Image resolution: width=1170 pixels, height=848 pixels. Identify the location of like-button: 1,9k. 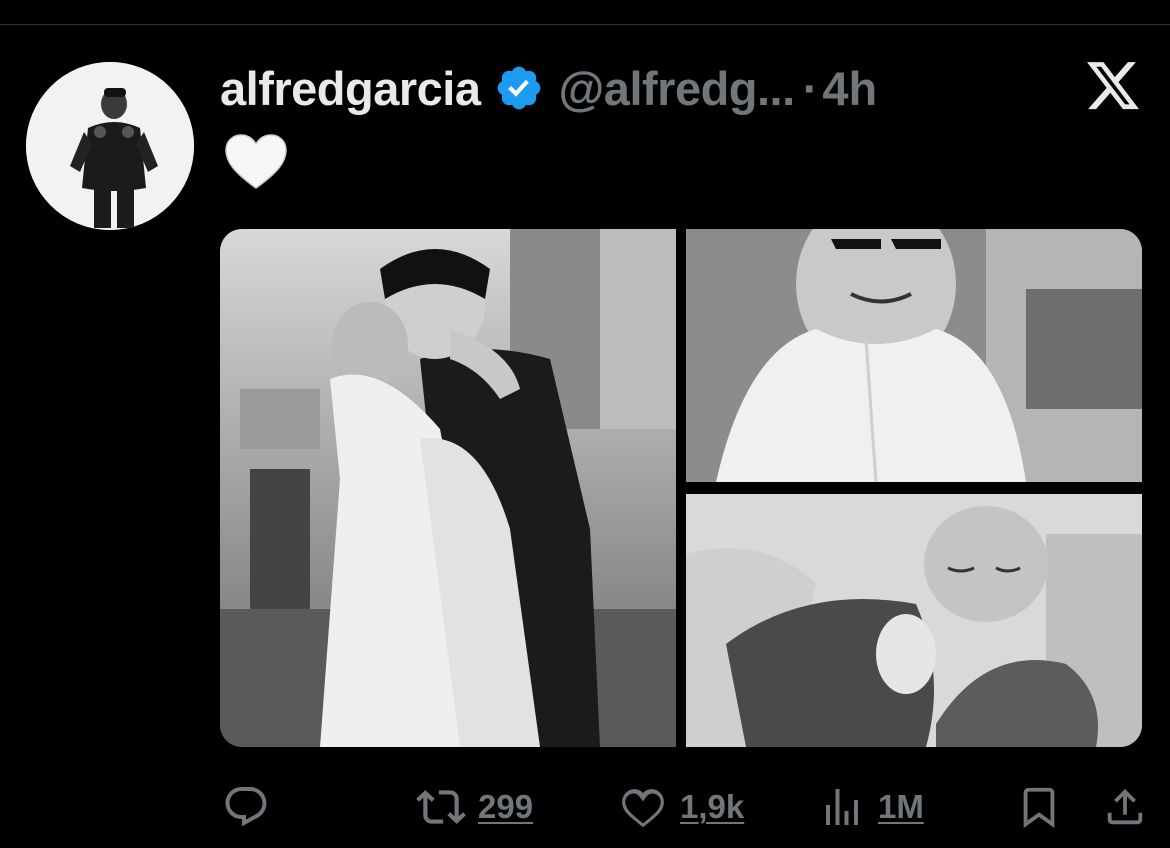
(681, 807).